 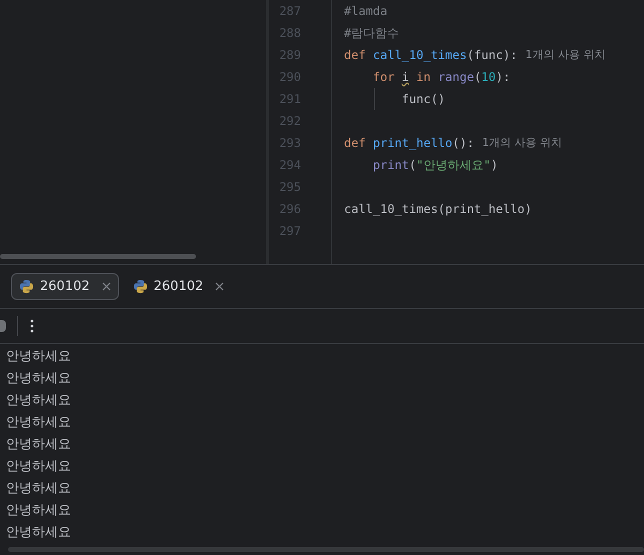 What do you see at coordinates (435, 165) in the screenshot?
I see `code-line: print("안녕하세요")` at bounding box center [435, 165].